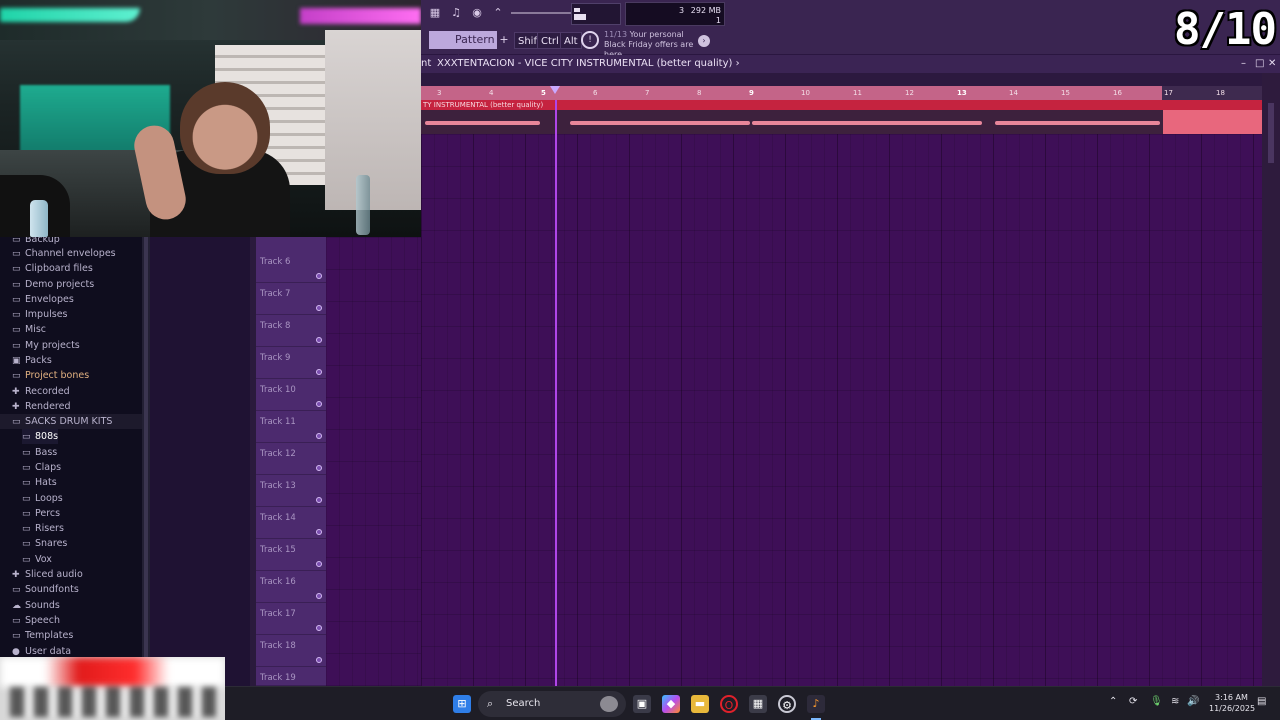 Image resolution: width=1280 pixels, height=720 pixels. What do you see at coordinates (1156, 701) in the screenshot?
I see `microphone-icon: 🎙` at bounding box center [1156, 701].